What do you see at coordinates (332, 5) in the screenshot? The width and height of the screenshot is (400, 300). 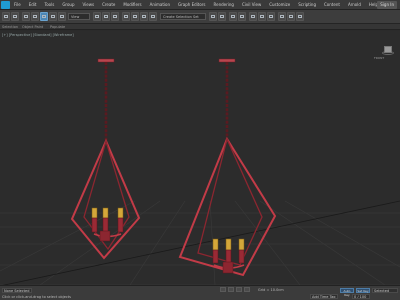 I see `menu-content: Content` at bounding box center [332, 5].